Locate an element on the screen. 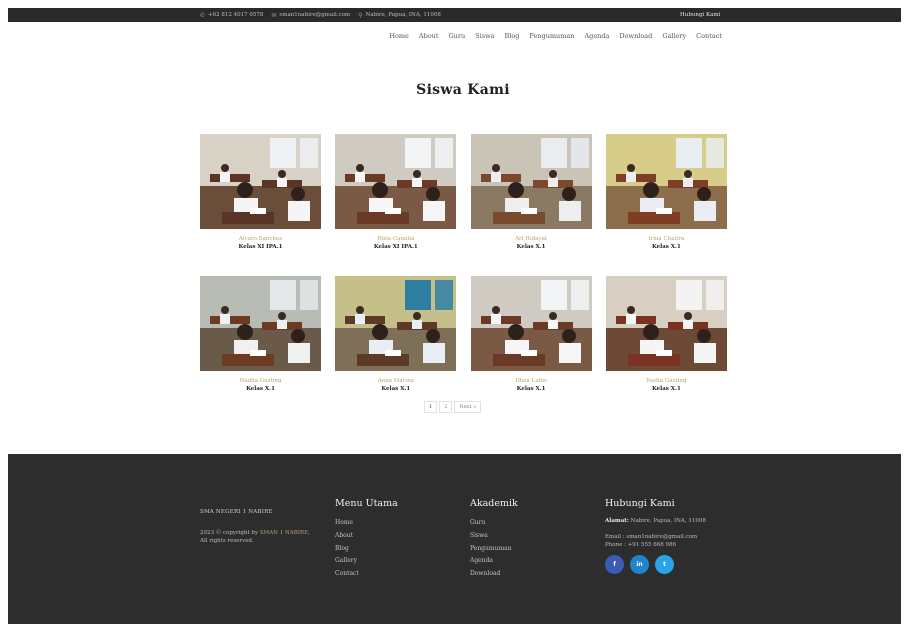 Image resolution: width=907 pixels, height=624 pixels. email-text: sman1nabire@gmail.com is located at coordinates (314, 15).